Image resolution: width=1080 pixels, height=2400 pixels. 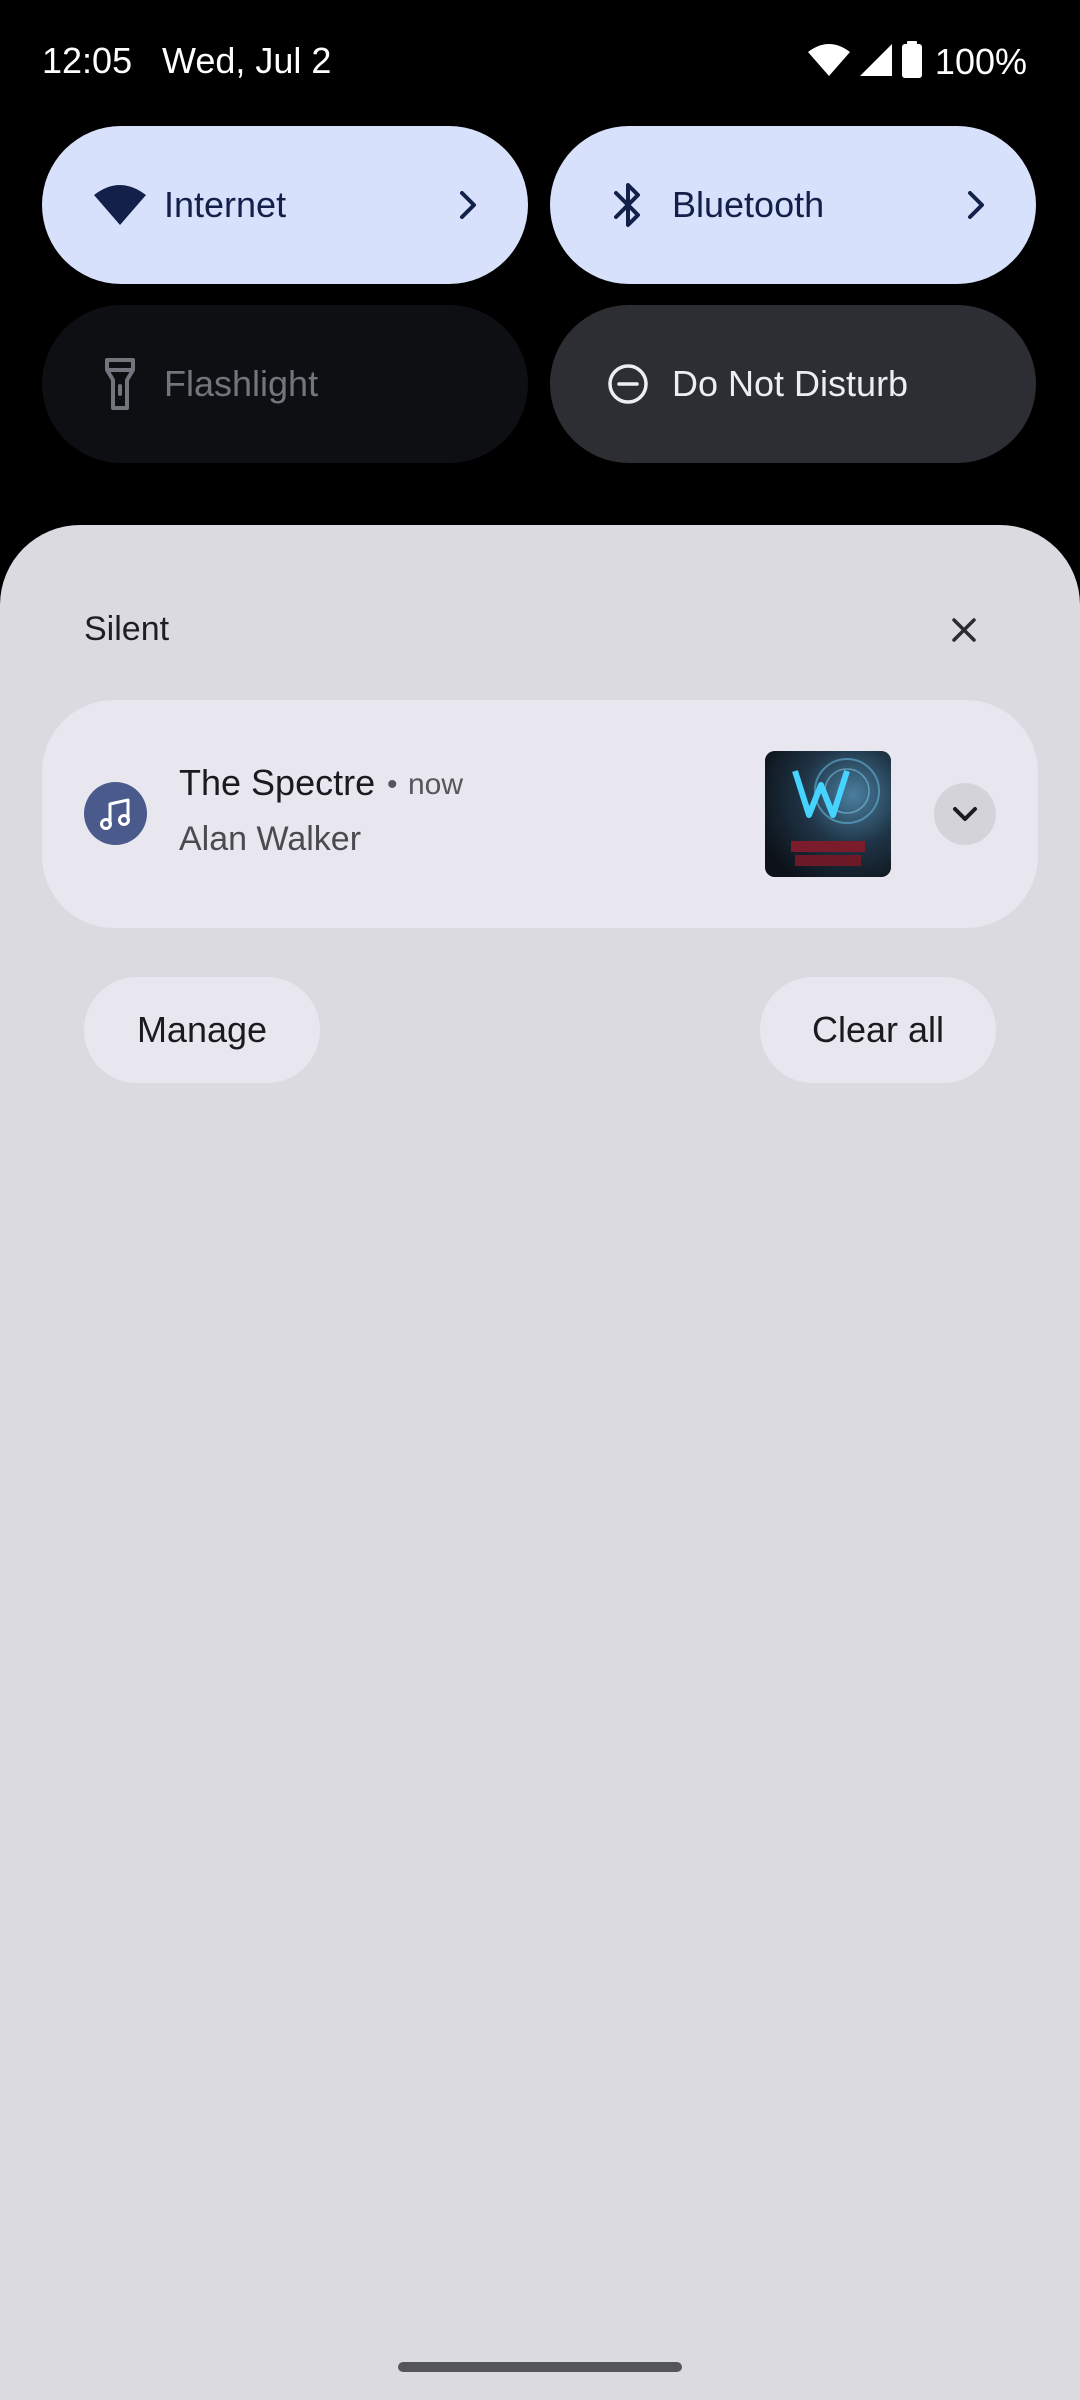 What do you see at coordinates (270, 839) in the screenshot?
I see `notification-artist: Alan Walker` at bounding box center [270, 839].